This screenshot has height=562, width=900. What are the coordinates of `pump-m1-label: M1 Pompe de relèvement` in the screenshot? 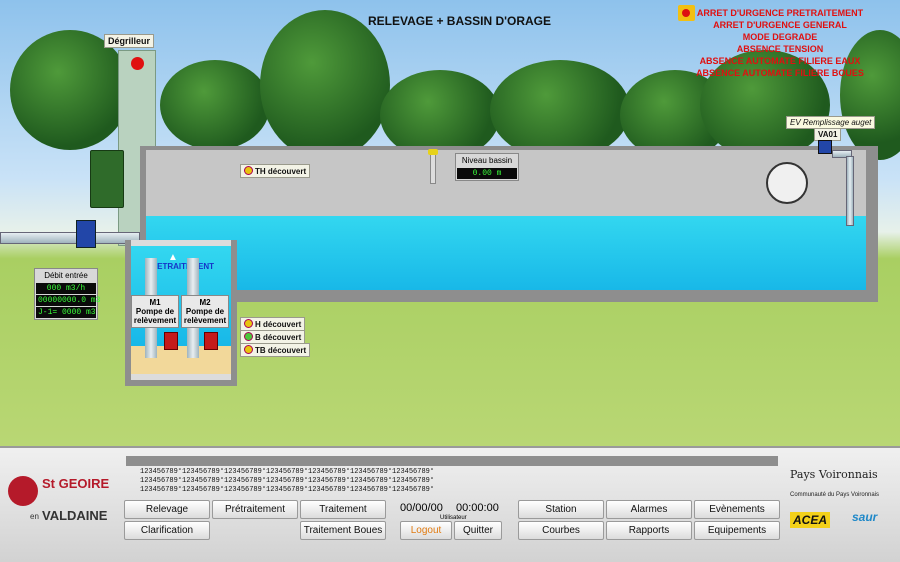 It's located at (155, 311).